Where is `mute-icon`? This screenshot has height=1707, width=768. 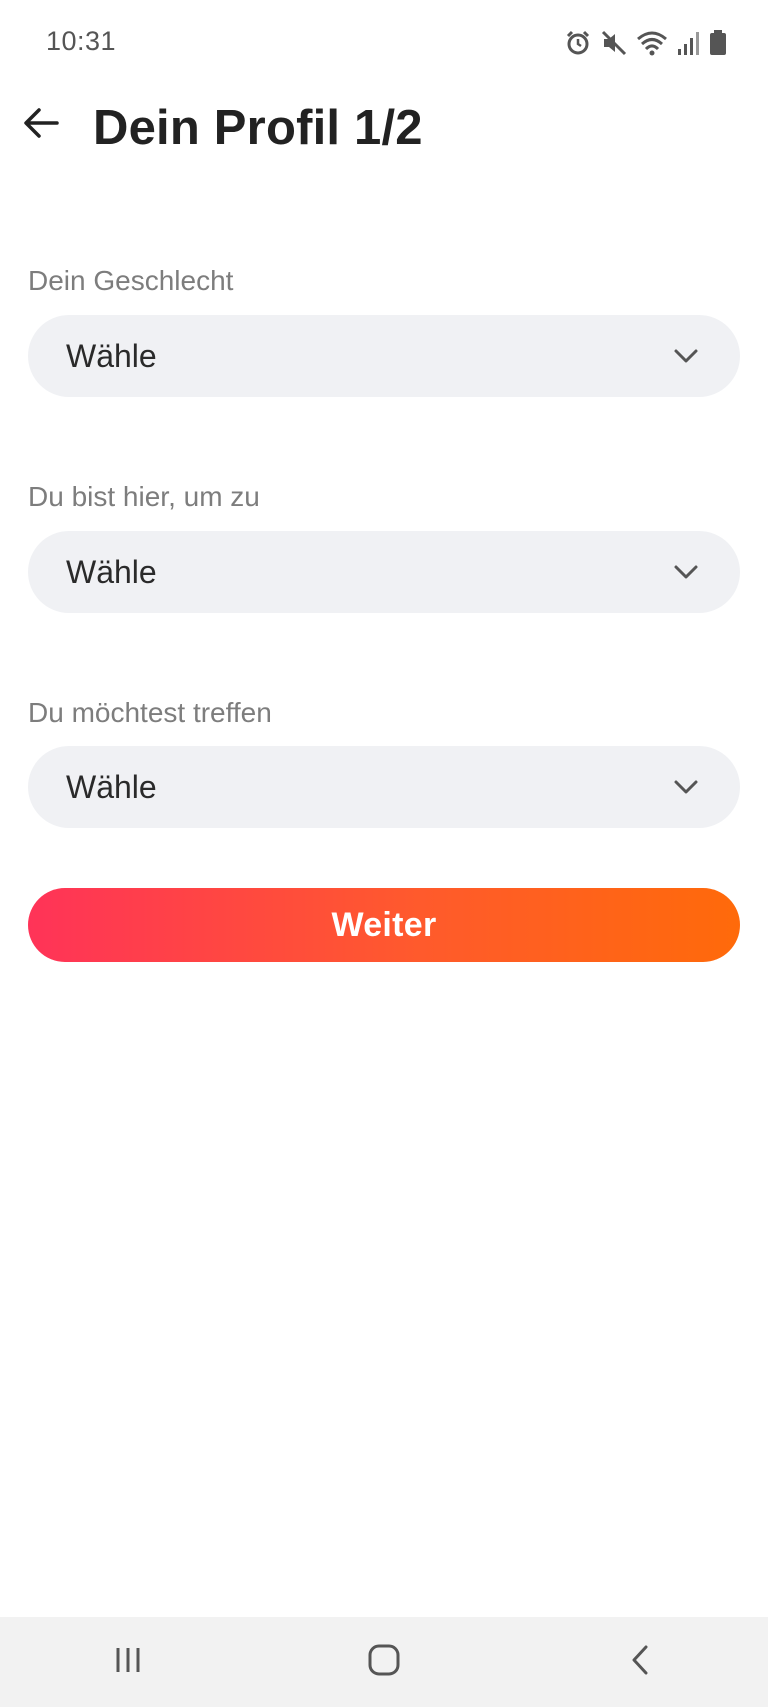 mute-icon is located at coordinates (614, 43).